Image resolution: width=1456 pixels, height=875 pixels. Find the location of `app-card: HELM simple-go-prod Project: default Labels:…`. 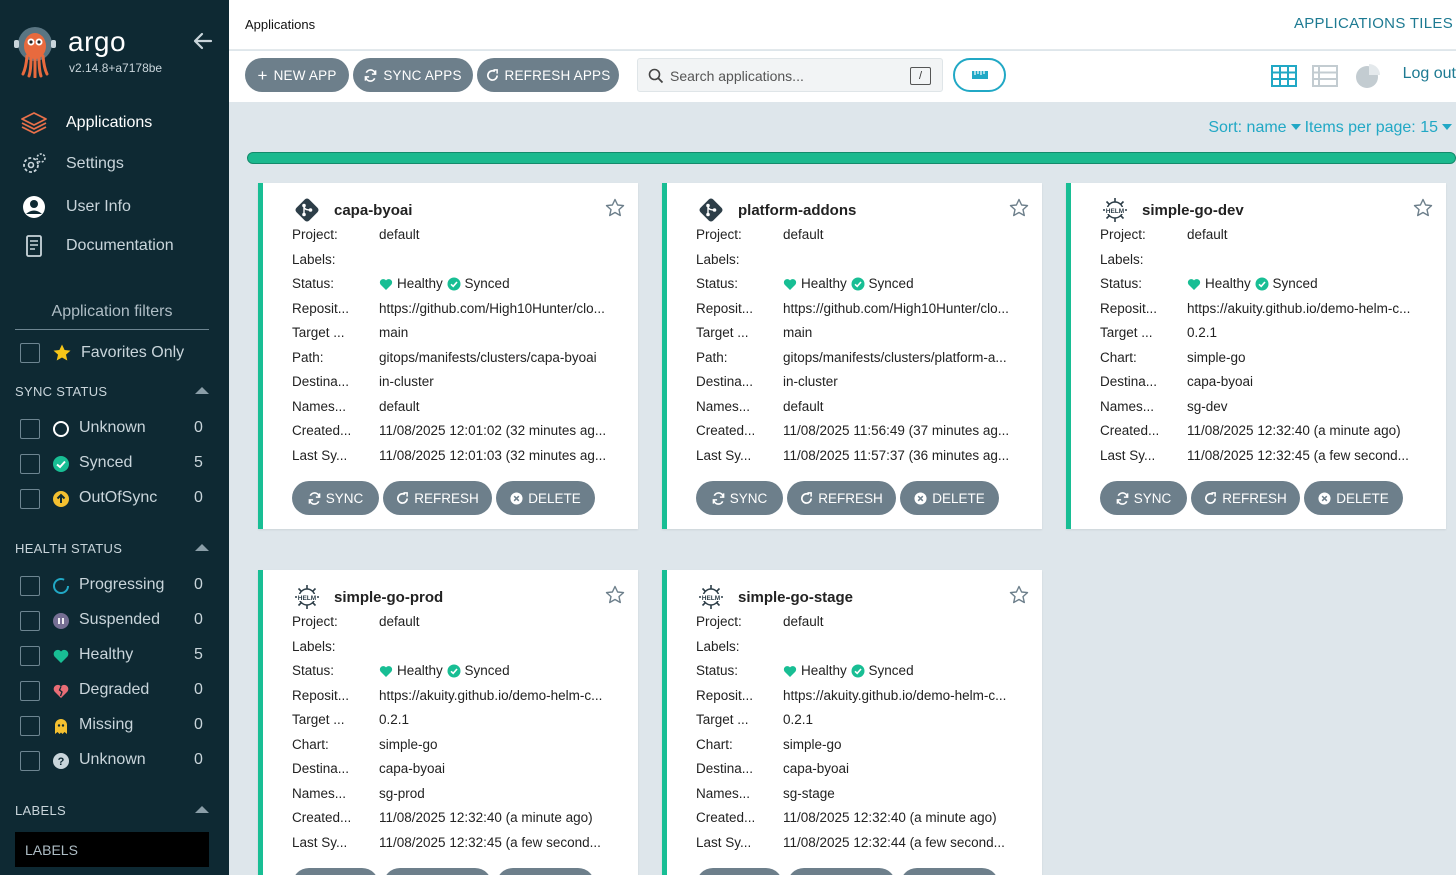

app-card: HELM simple-go-prod Project: default Labels:… is located at coordinates (448, 722).